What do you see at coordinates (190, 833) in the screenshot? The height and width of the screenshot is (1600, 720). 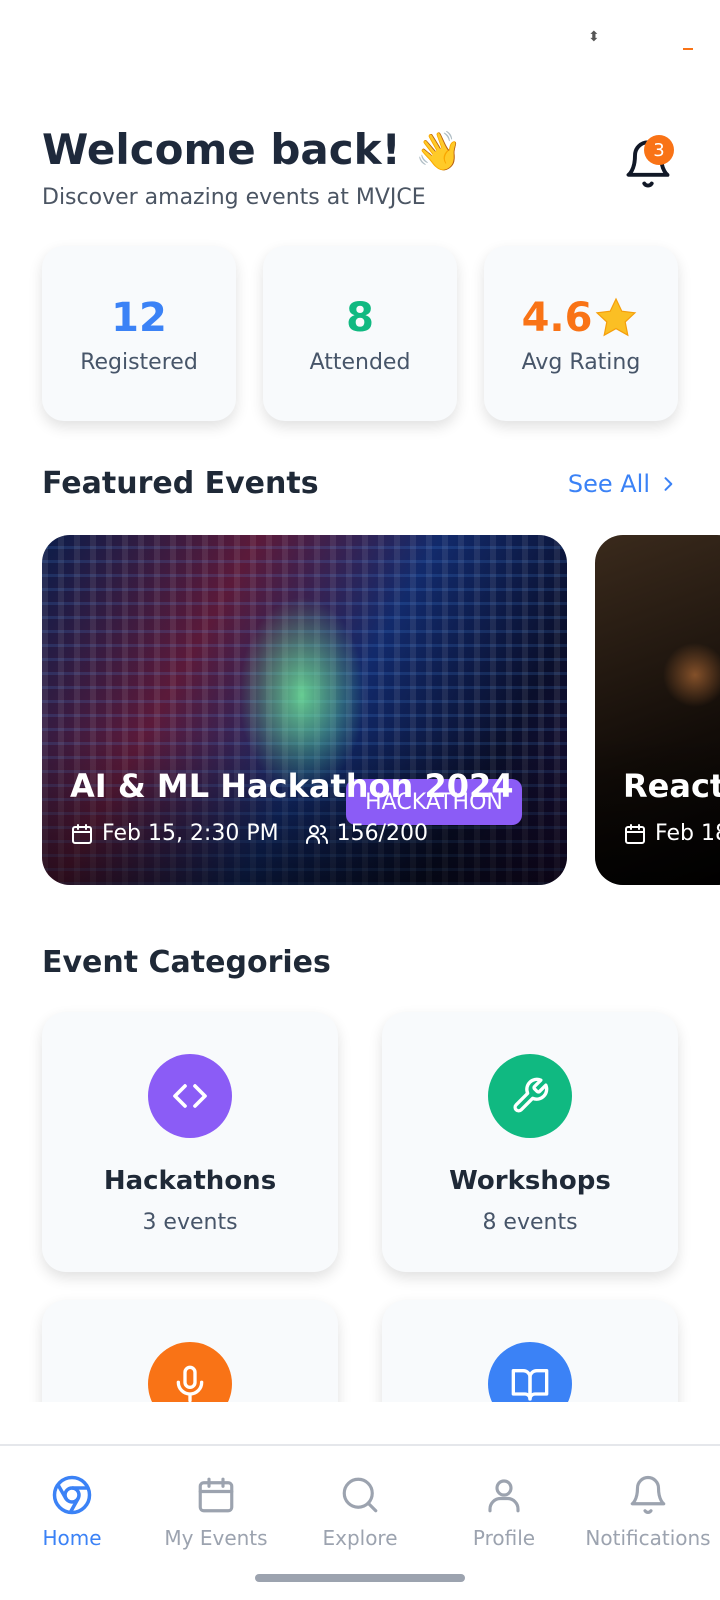 I see `event-date: Feb 15, 2:30 PM` at bounding box center [190, 833].